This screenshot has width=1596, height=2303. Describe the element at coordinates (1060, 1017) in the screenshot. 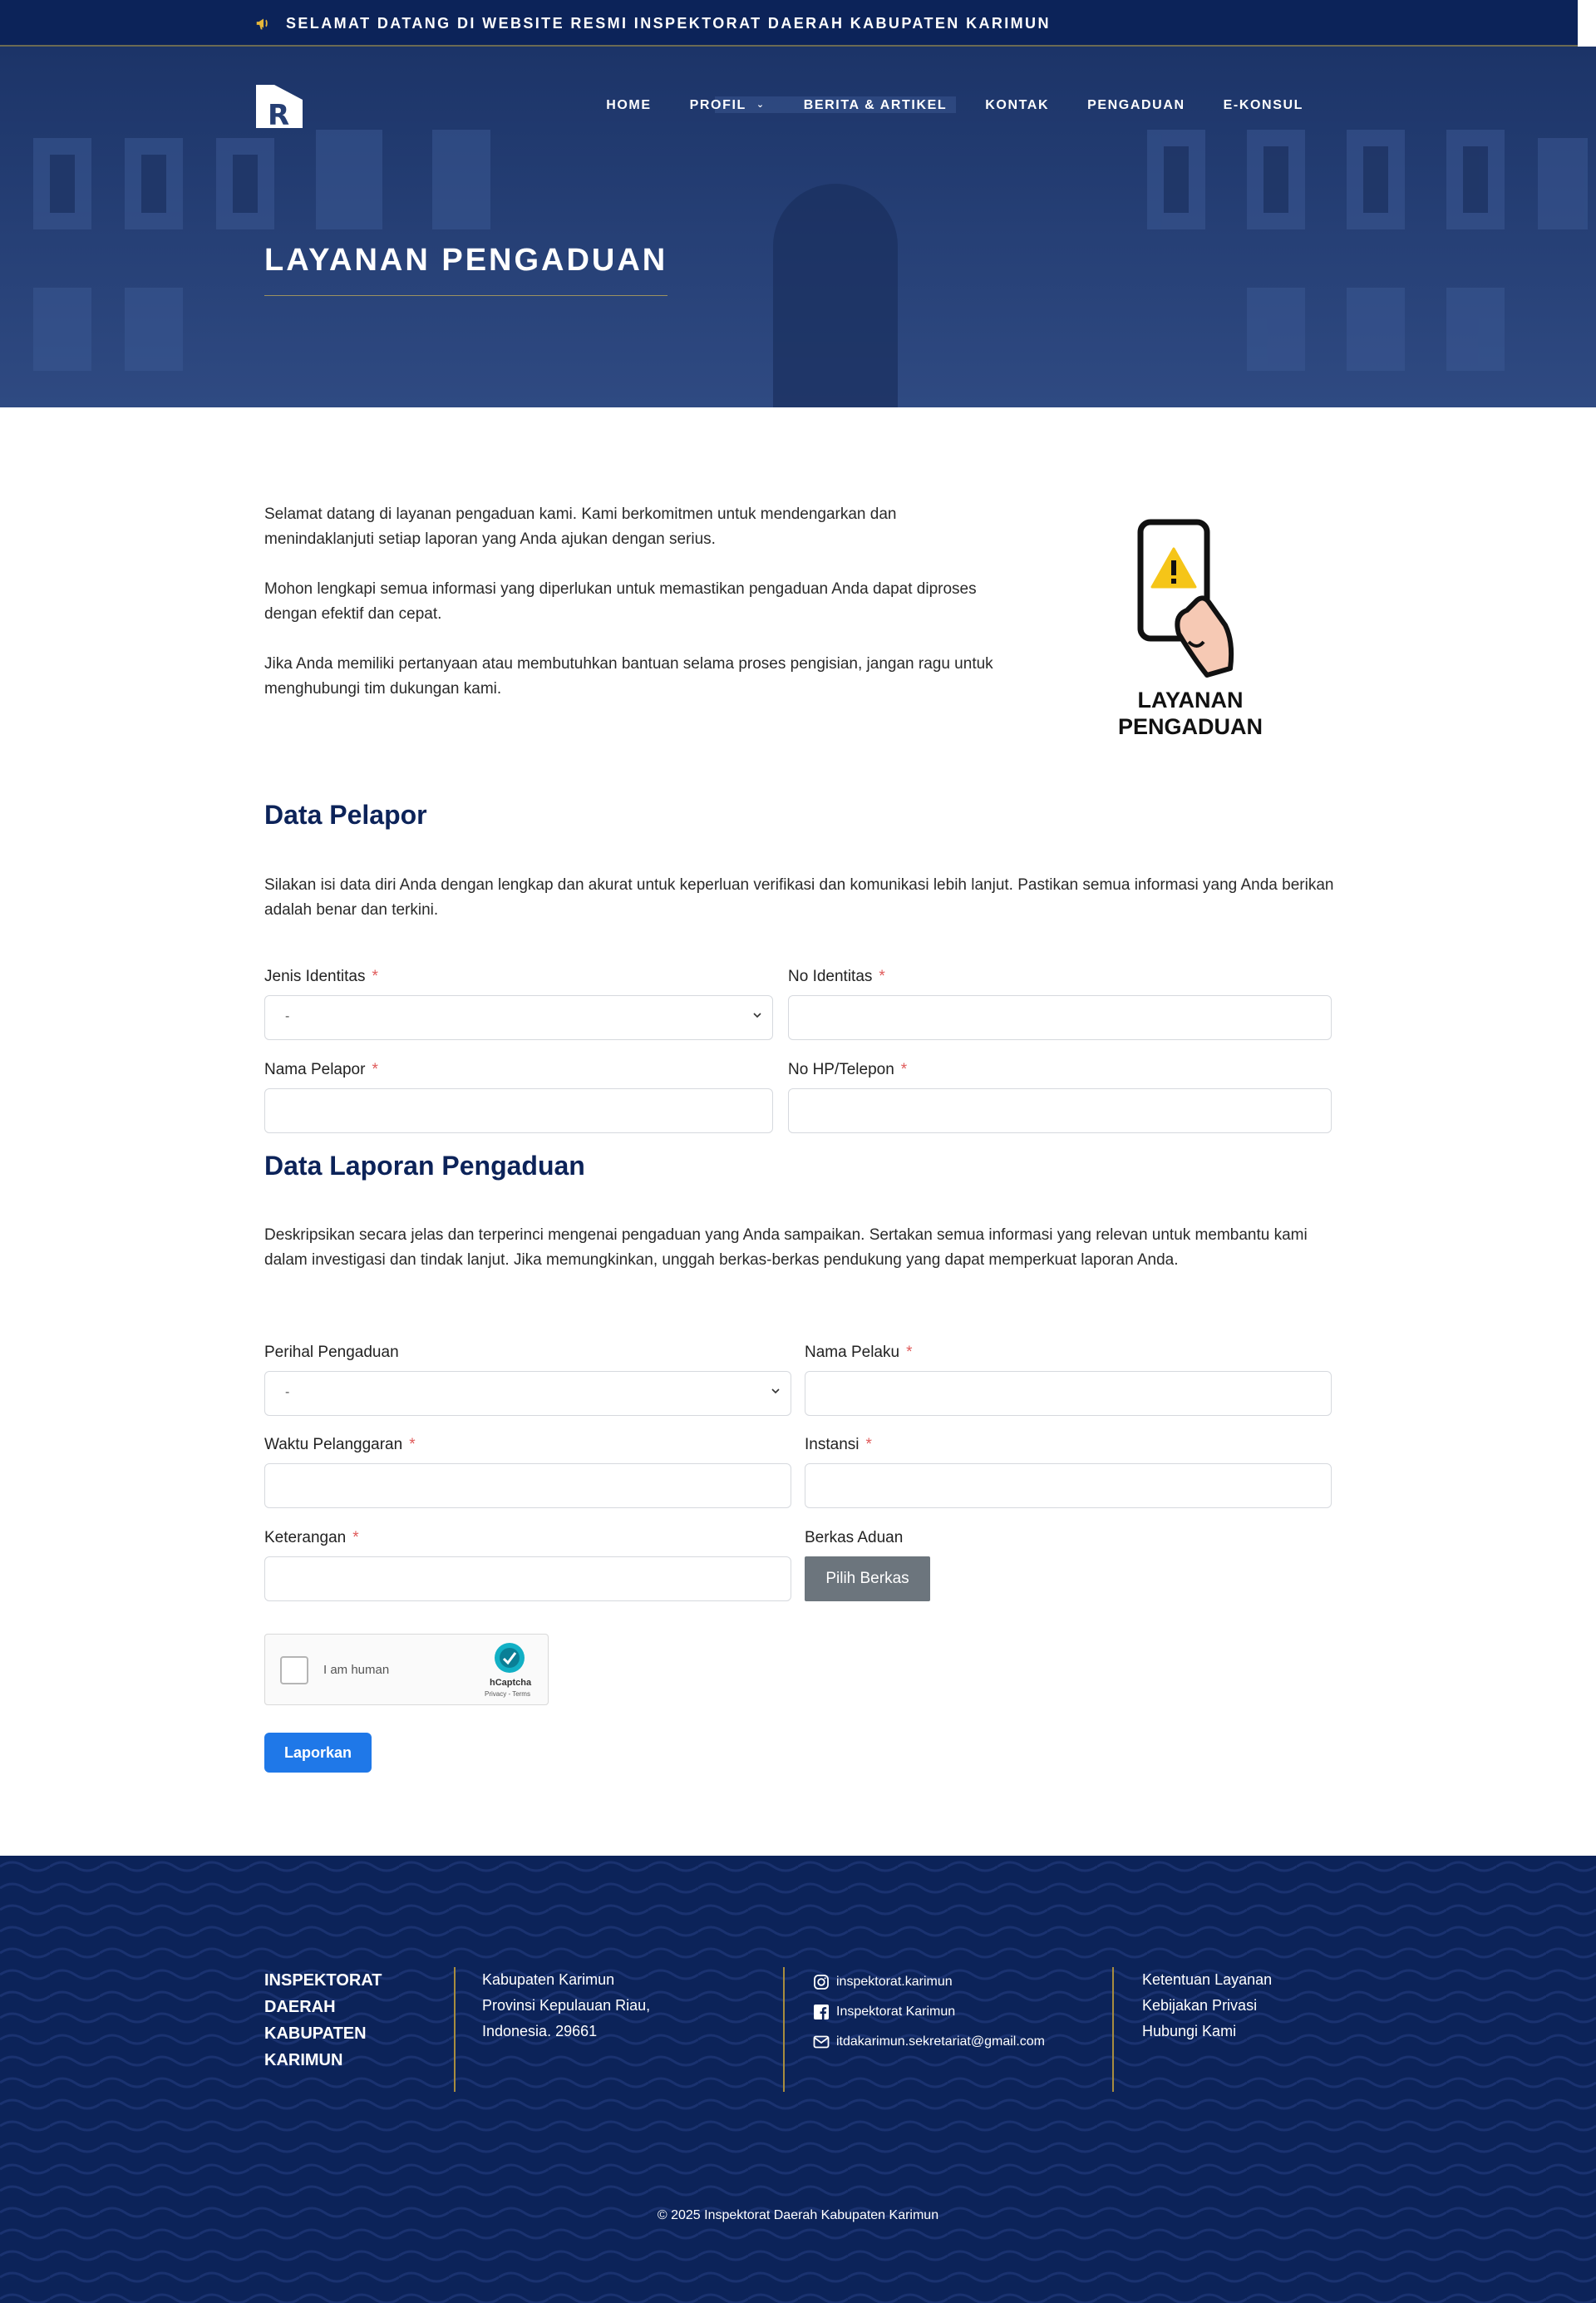

I see `id-number-input` at that location.